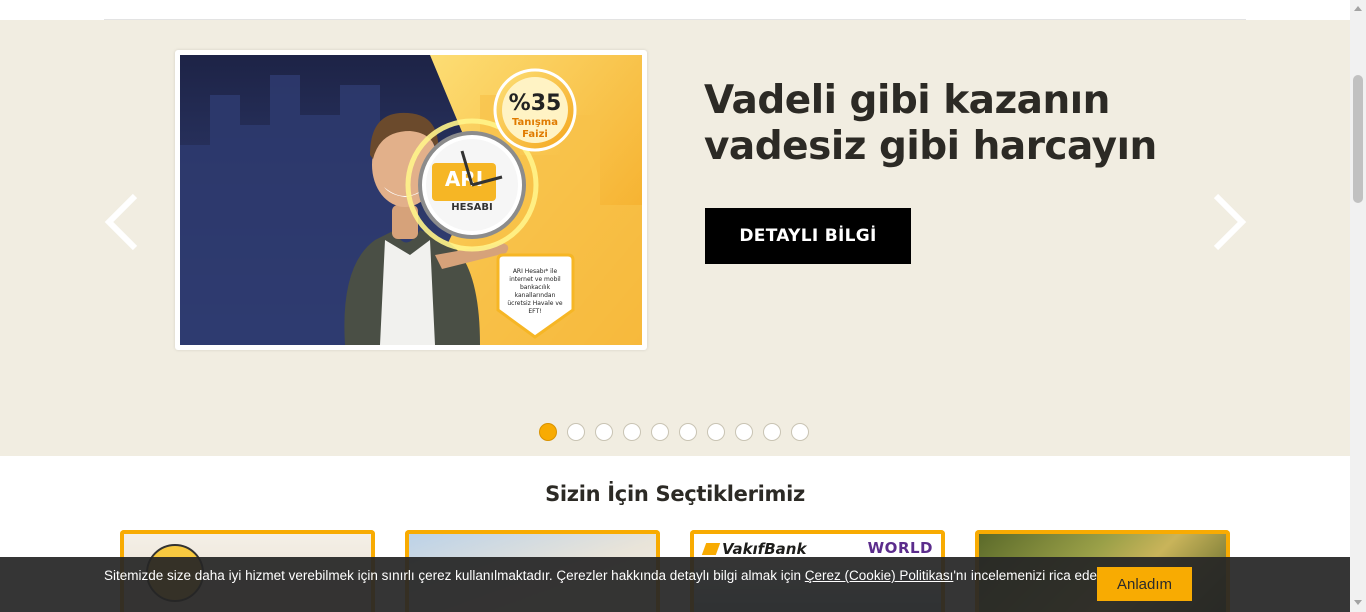 The width and height of the screenshot is (1366, 612). Describe the element at coordinates (900, 548) in the screenshot. I see `world-card-logo: WORLD` at that location.